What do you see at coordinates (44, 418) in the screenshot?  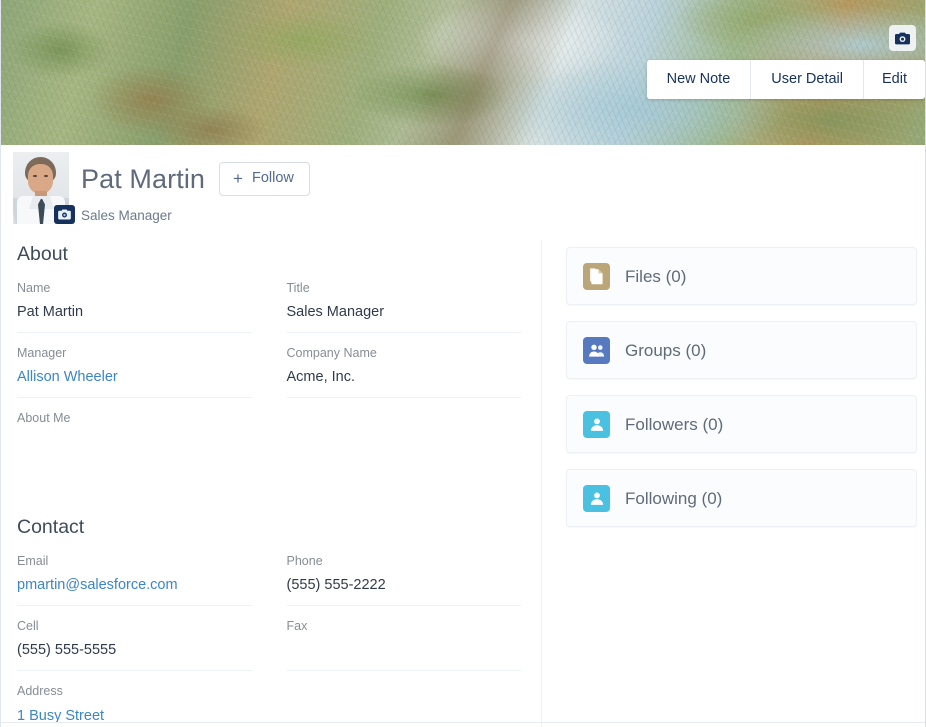 I see `field-label: About Me` at bounding box center [44, 418].